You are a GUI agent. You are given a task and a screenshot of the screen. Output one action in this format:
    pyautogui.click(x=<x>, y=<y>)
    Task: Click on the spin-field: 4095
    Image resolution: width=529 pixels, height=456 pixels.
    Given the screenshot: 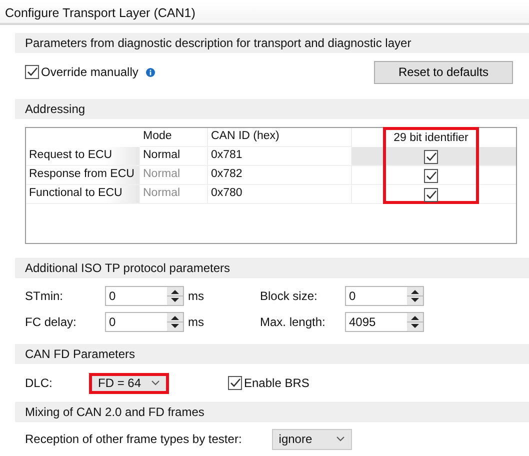 What is the action you would take?
    pyautogui.click(x=384, y=322)
    